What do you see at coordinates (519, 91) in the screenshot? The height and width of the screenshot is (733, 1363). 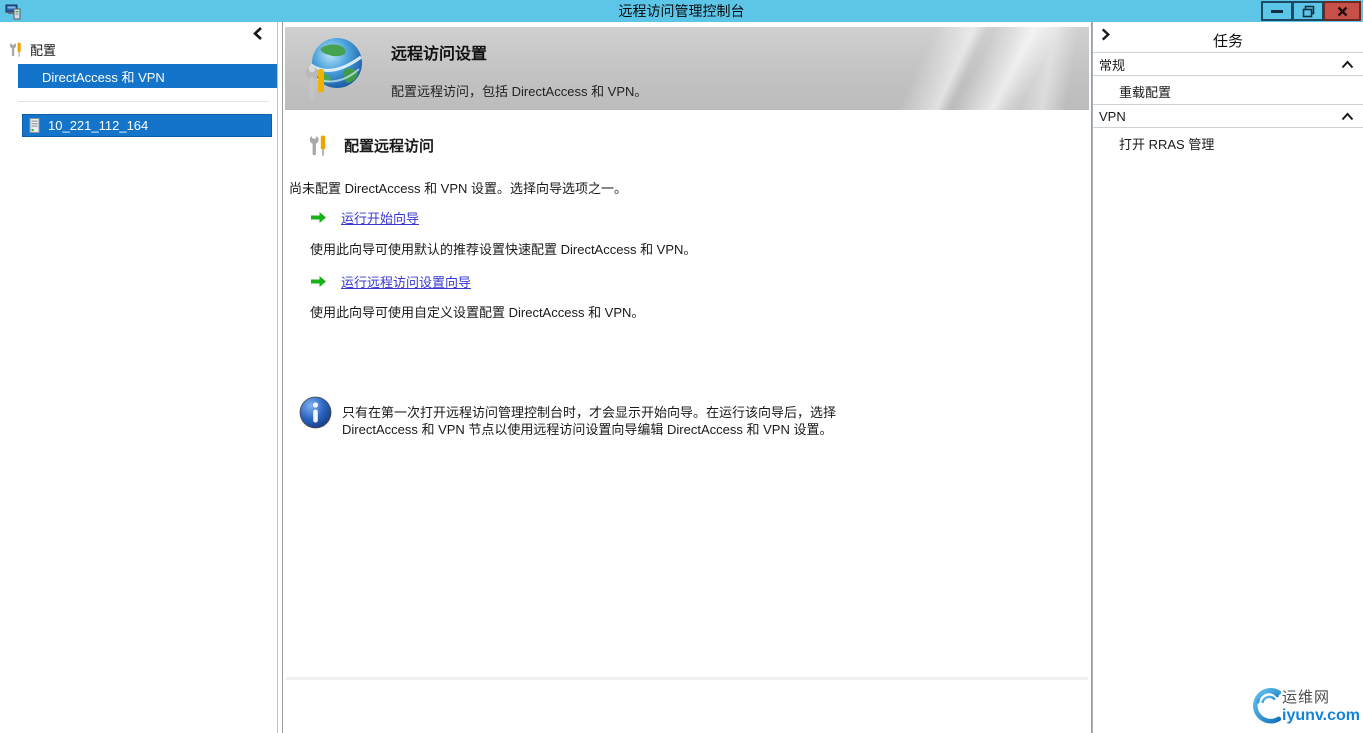 I see `banner-subtitle: 配置远程访问，包括 DirectAccess 和 VPN。` at bounding box center [519, 91].